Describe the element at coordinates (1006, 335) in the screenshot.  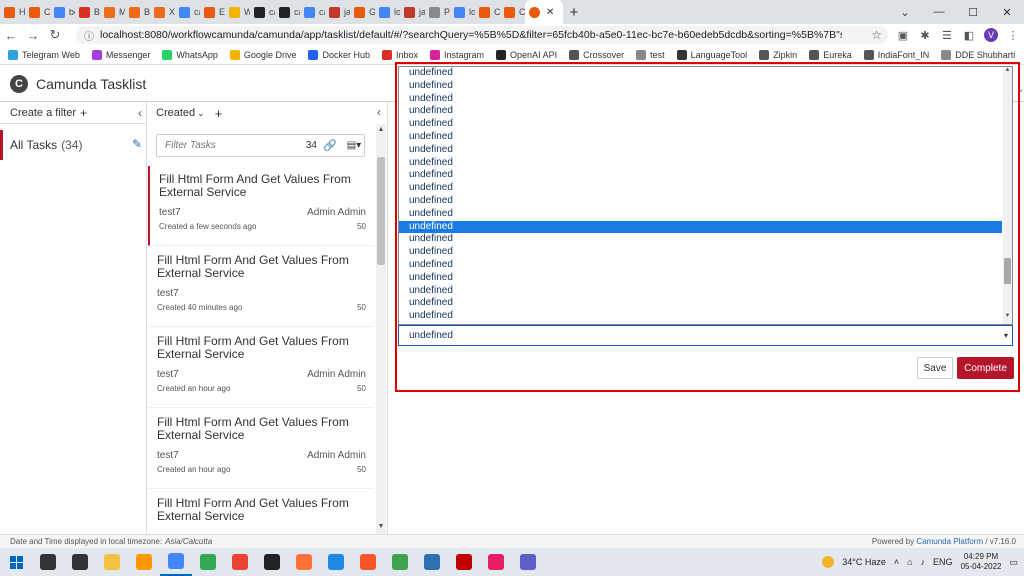
I see `select-caret-icon: ▾` at that location.